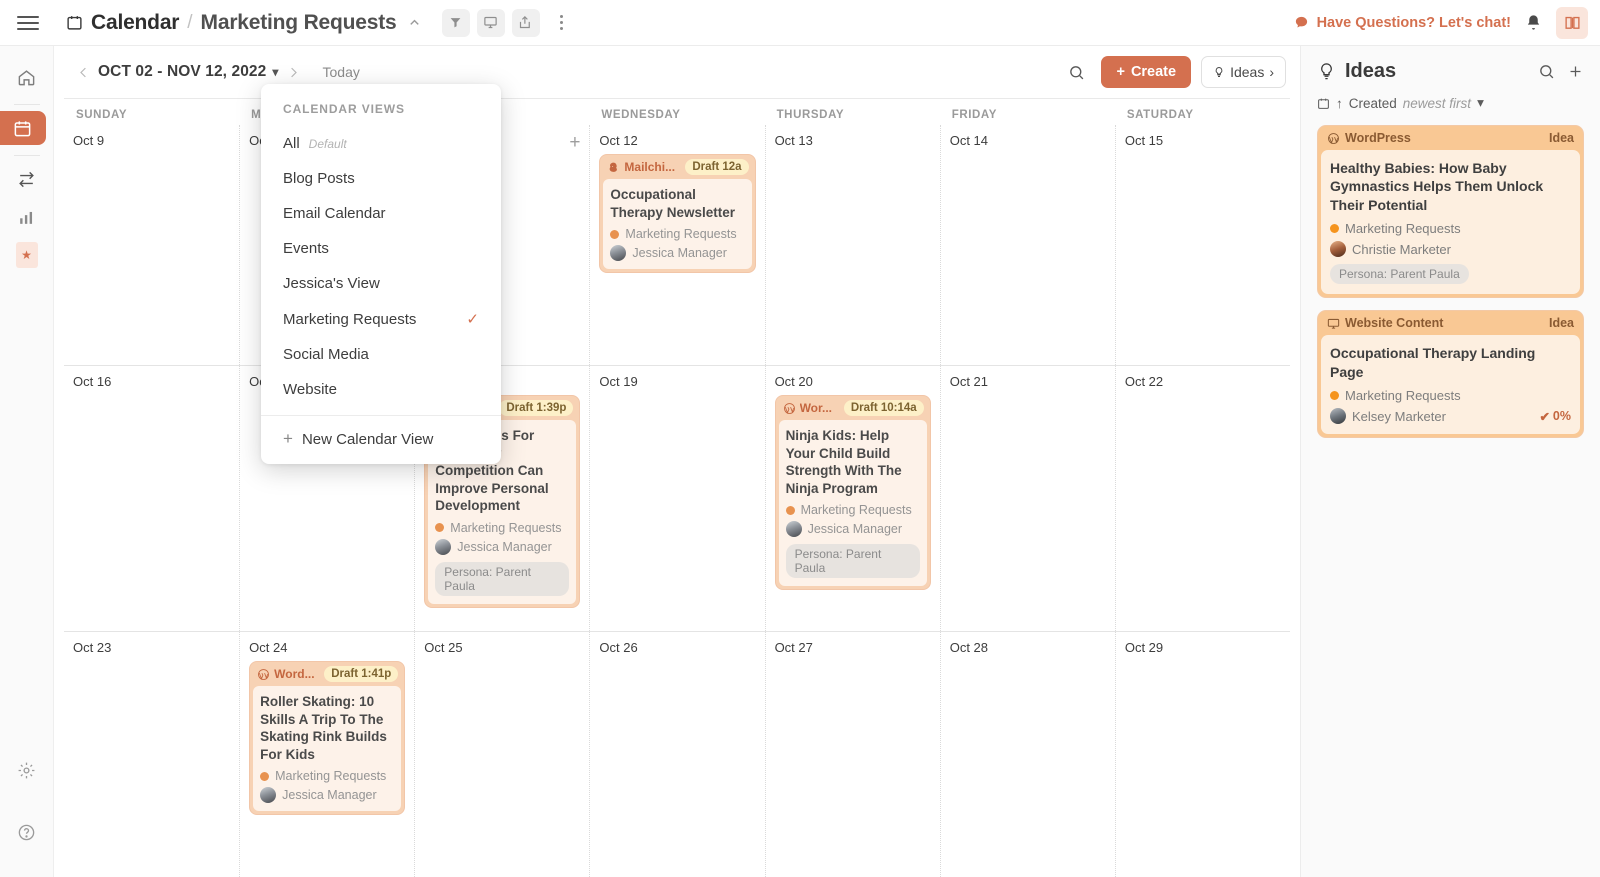  Describe the element at coordinates (852, 245) in the screenshot. I see `calendar-day-cell: Oct 13` at that location.